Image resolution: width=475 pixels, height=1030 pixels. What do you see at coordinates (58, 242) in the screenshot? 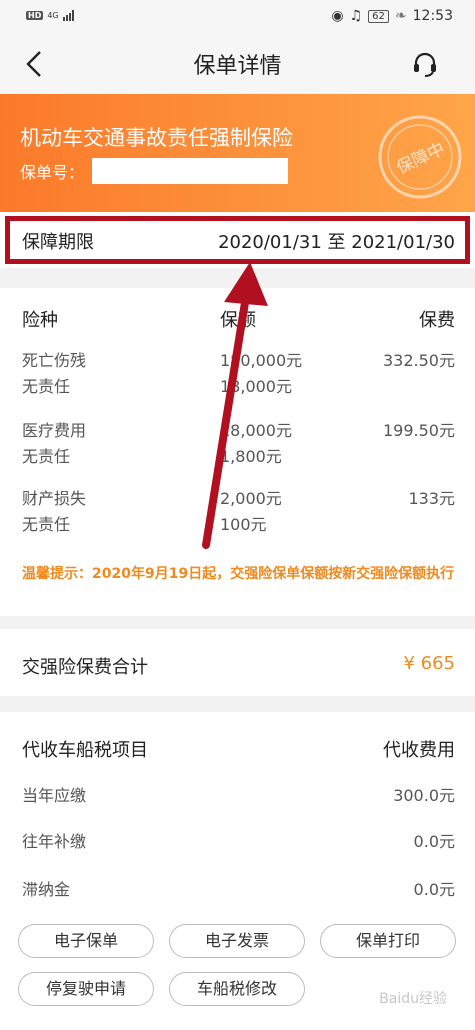
I see `period-label: 保障期限` at bounding box center [58, 242].